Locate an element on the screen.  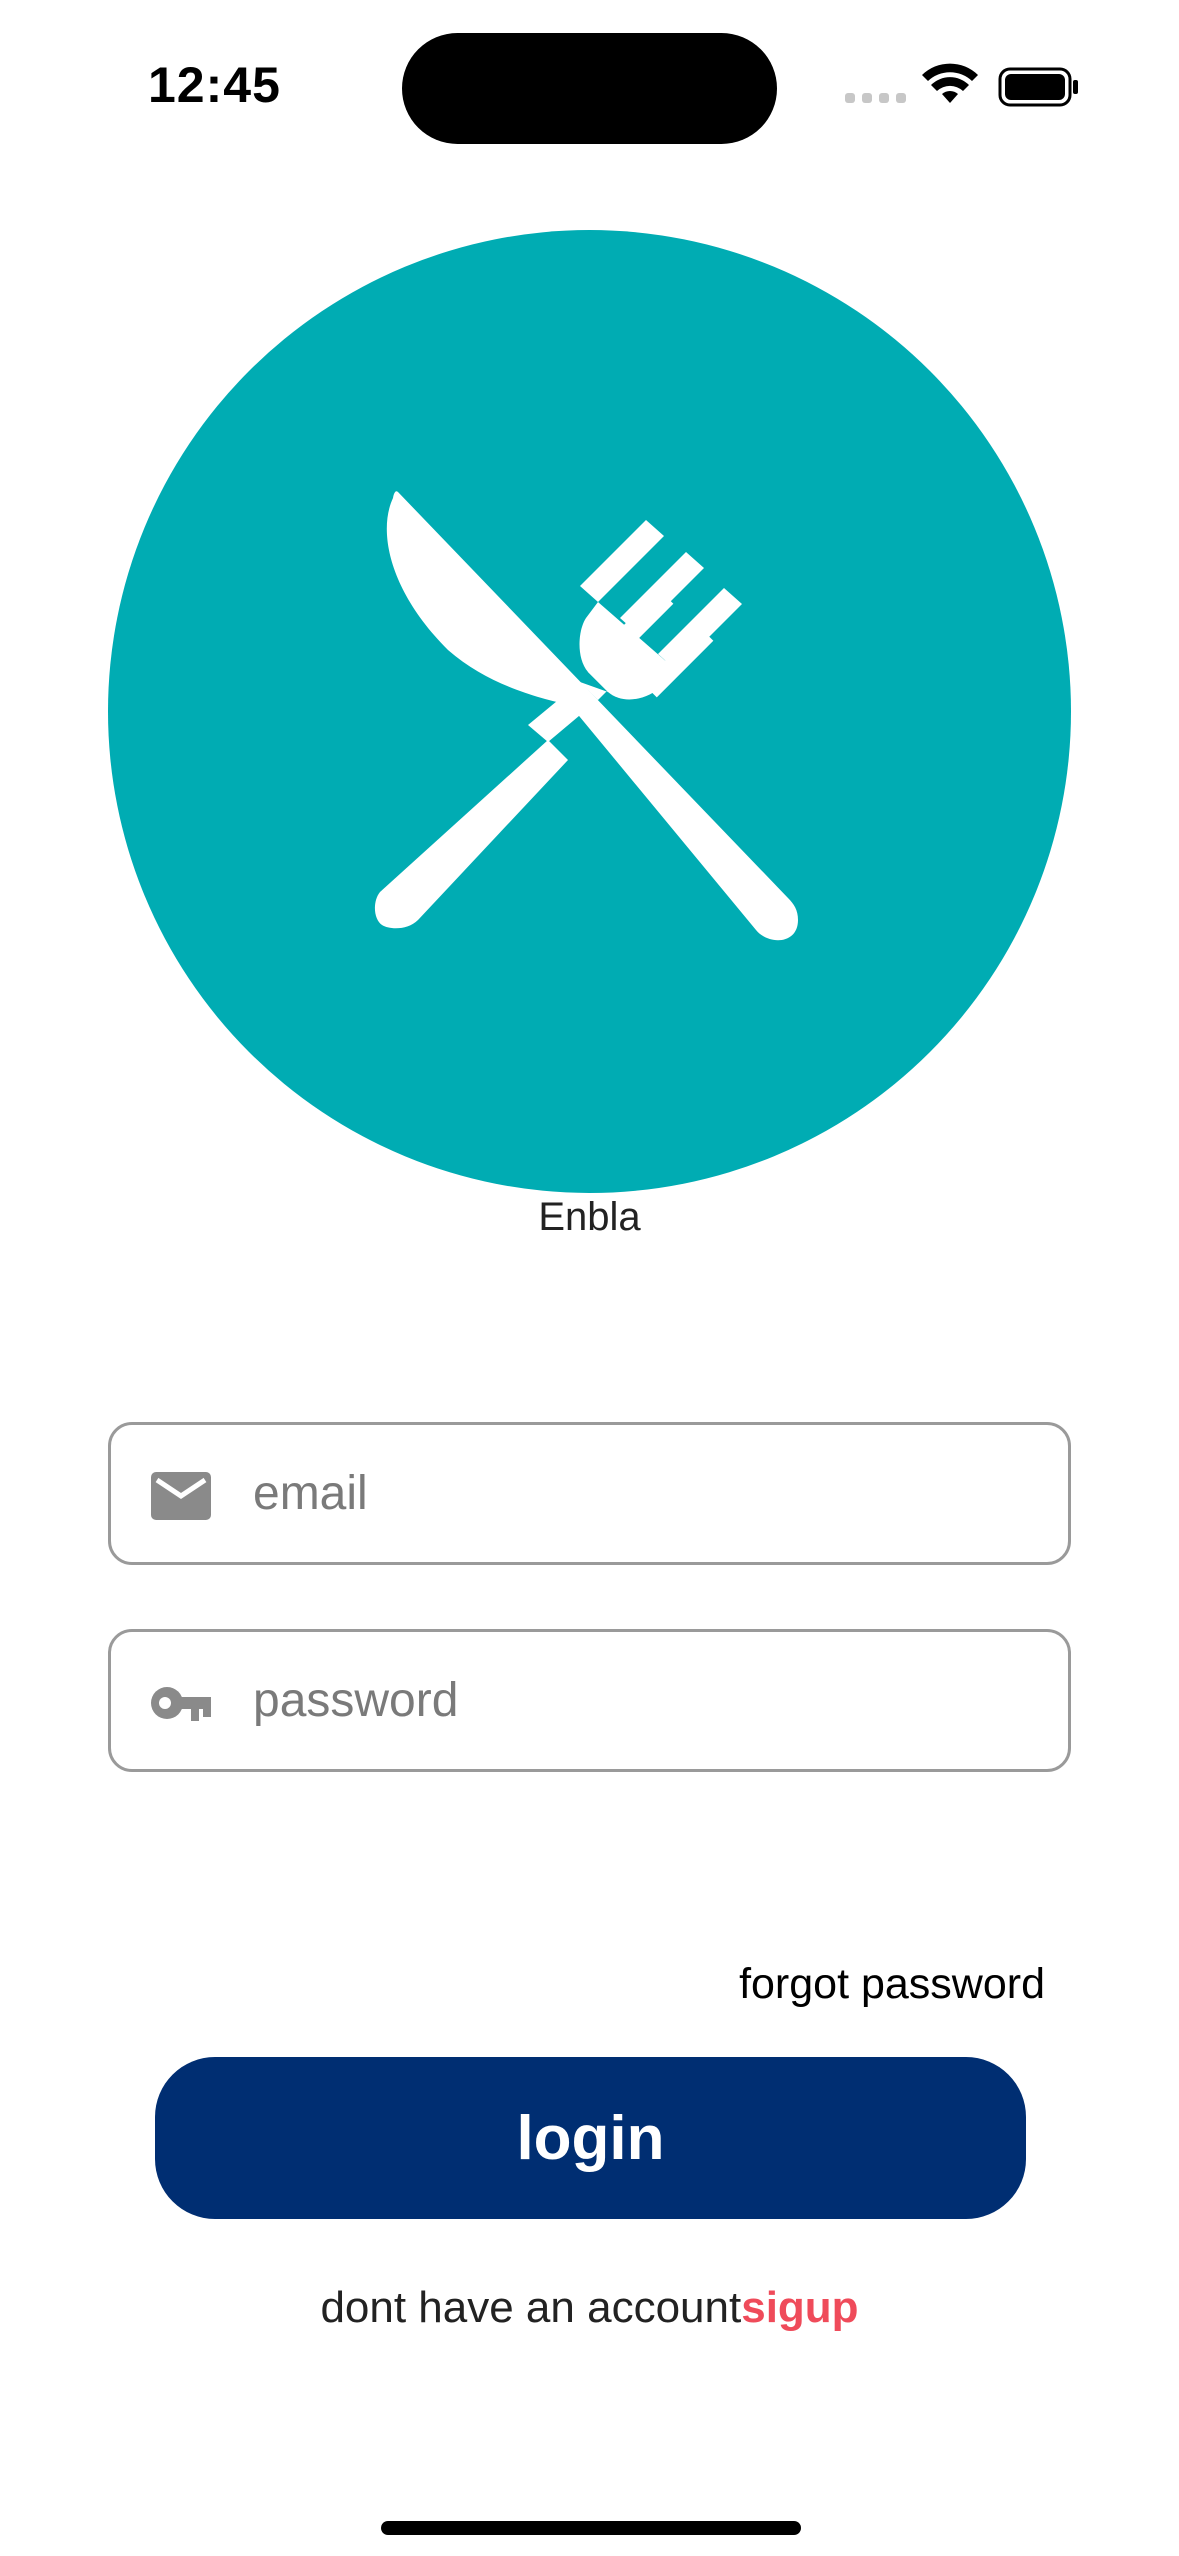
signup-link: sigup is located at coordinates (799, 2307).